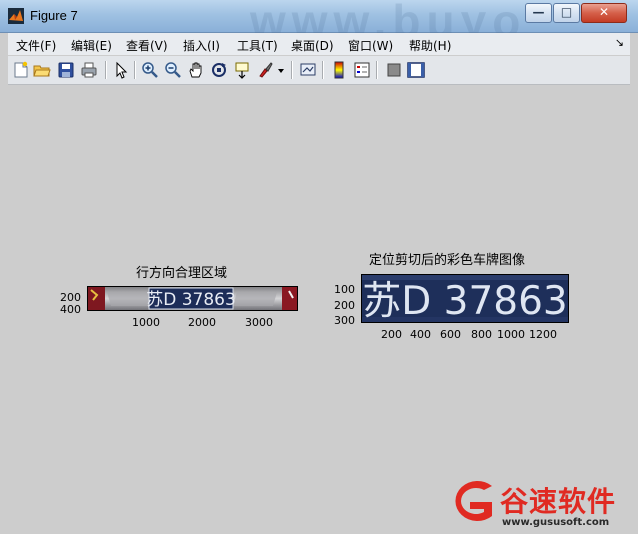 The width and height of the screenshot is (638, 534). What do you see at coordinates (265, 70) in the screenshot?
I see `brush-icon` at bounding box center [265, 70].